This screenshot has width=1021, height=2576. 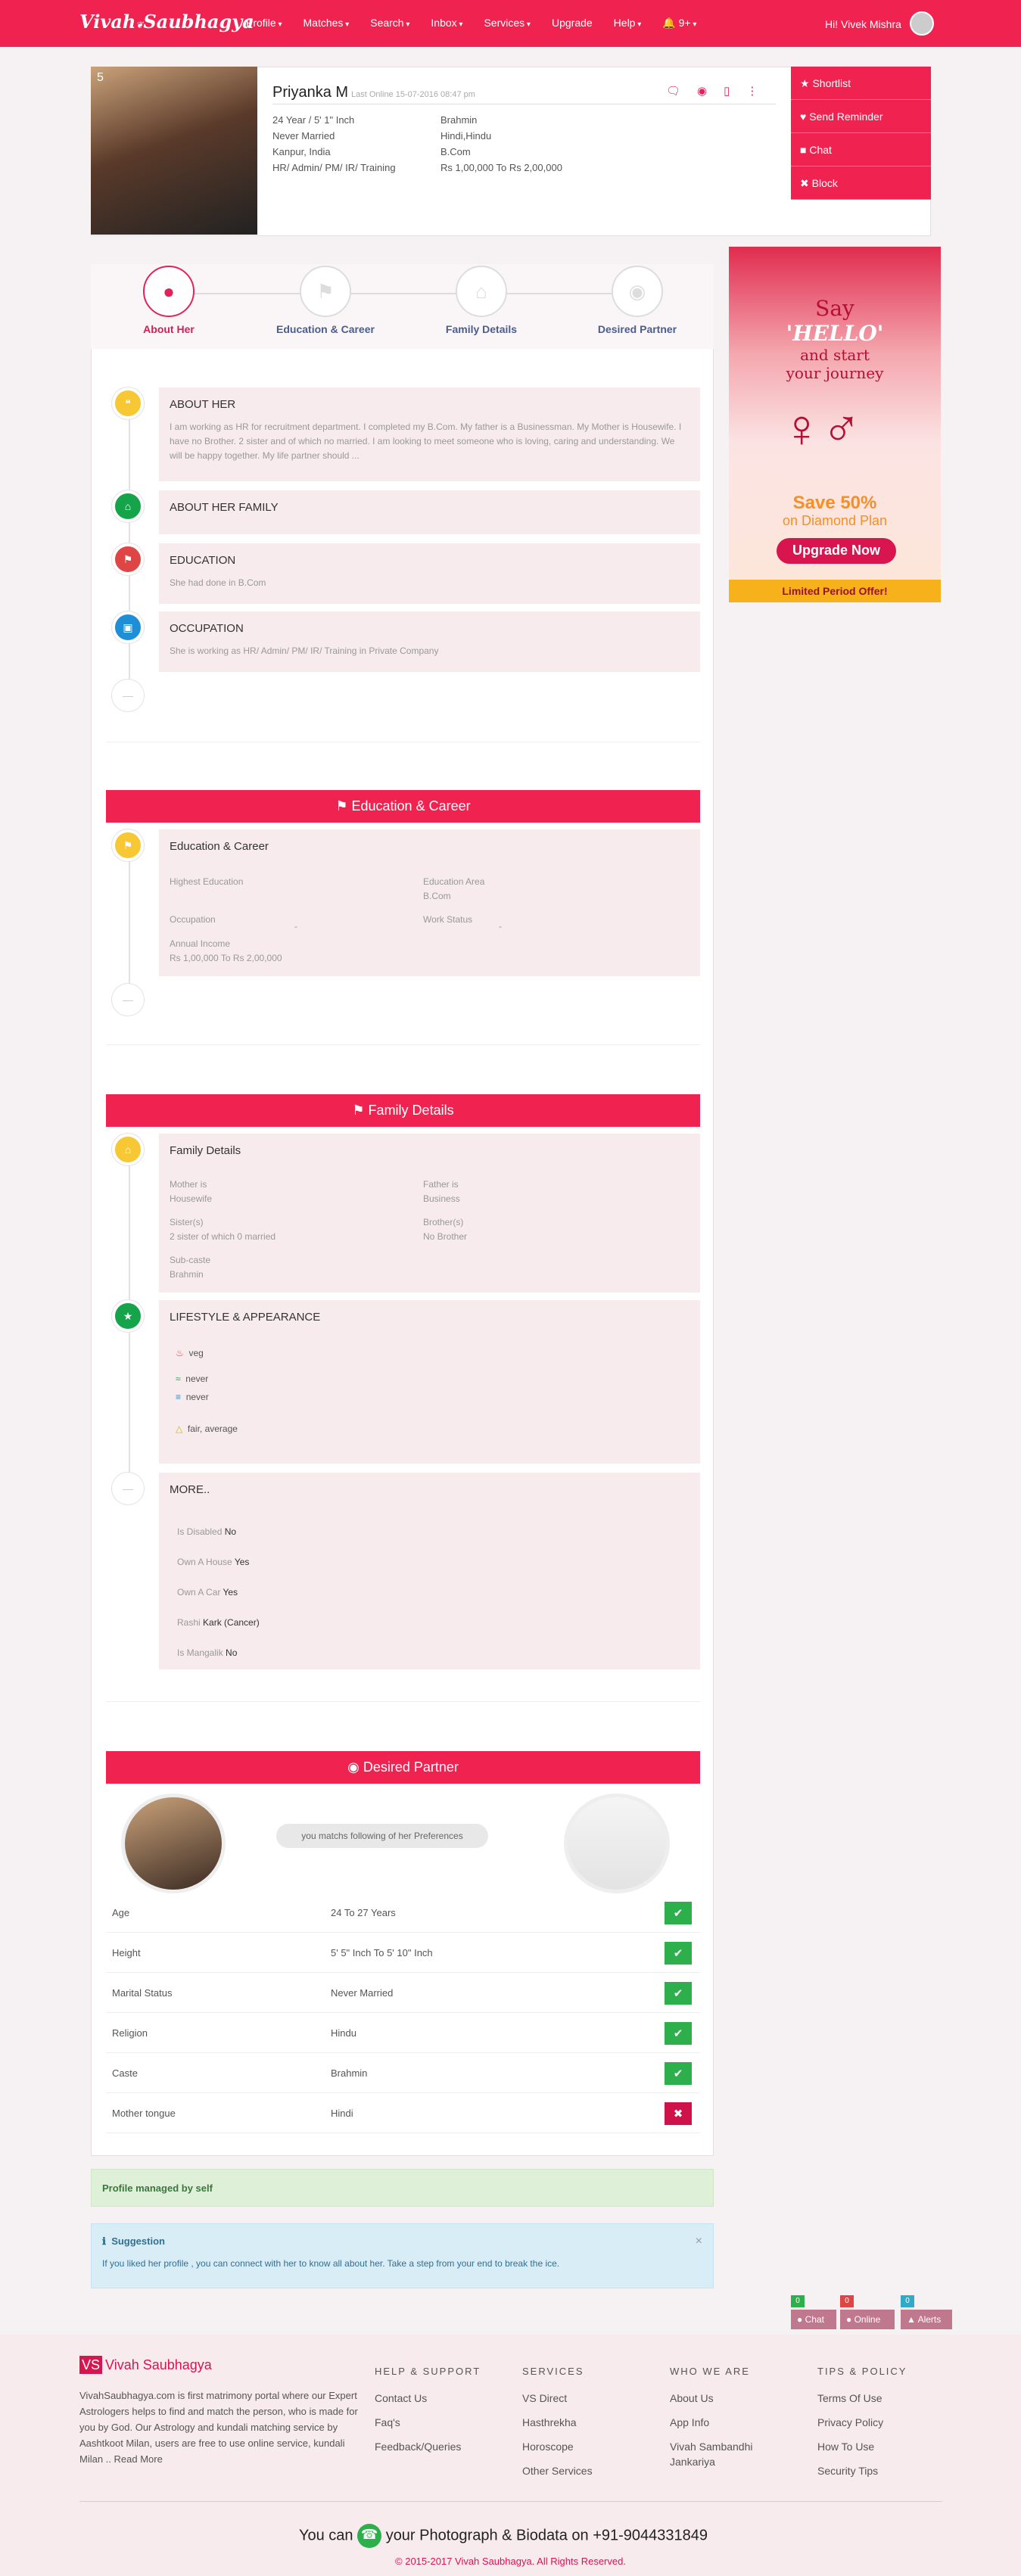 I want to click on cross-icon: ✖, so click(x=678, y=2113).